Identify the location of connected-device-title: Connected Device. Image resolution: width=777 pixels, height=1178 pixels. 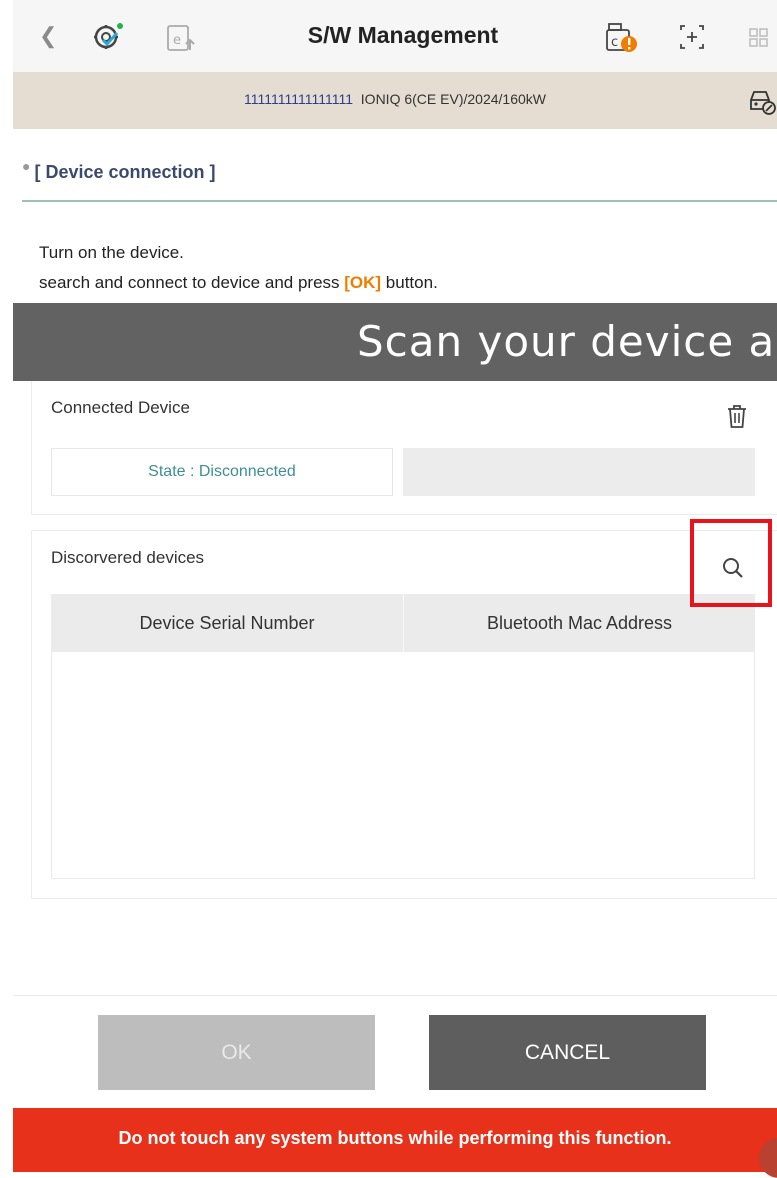
(120, 407).